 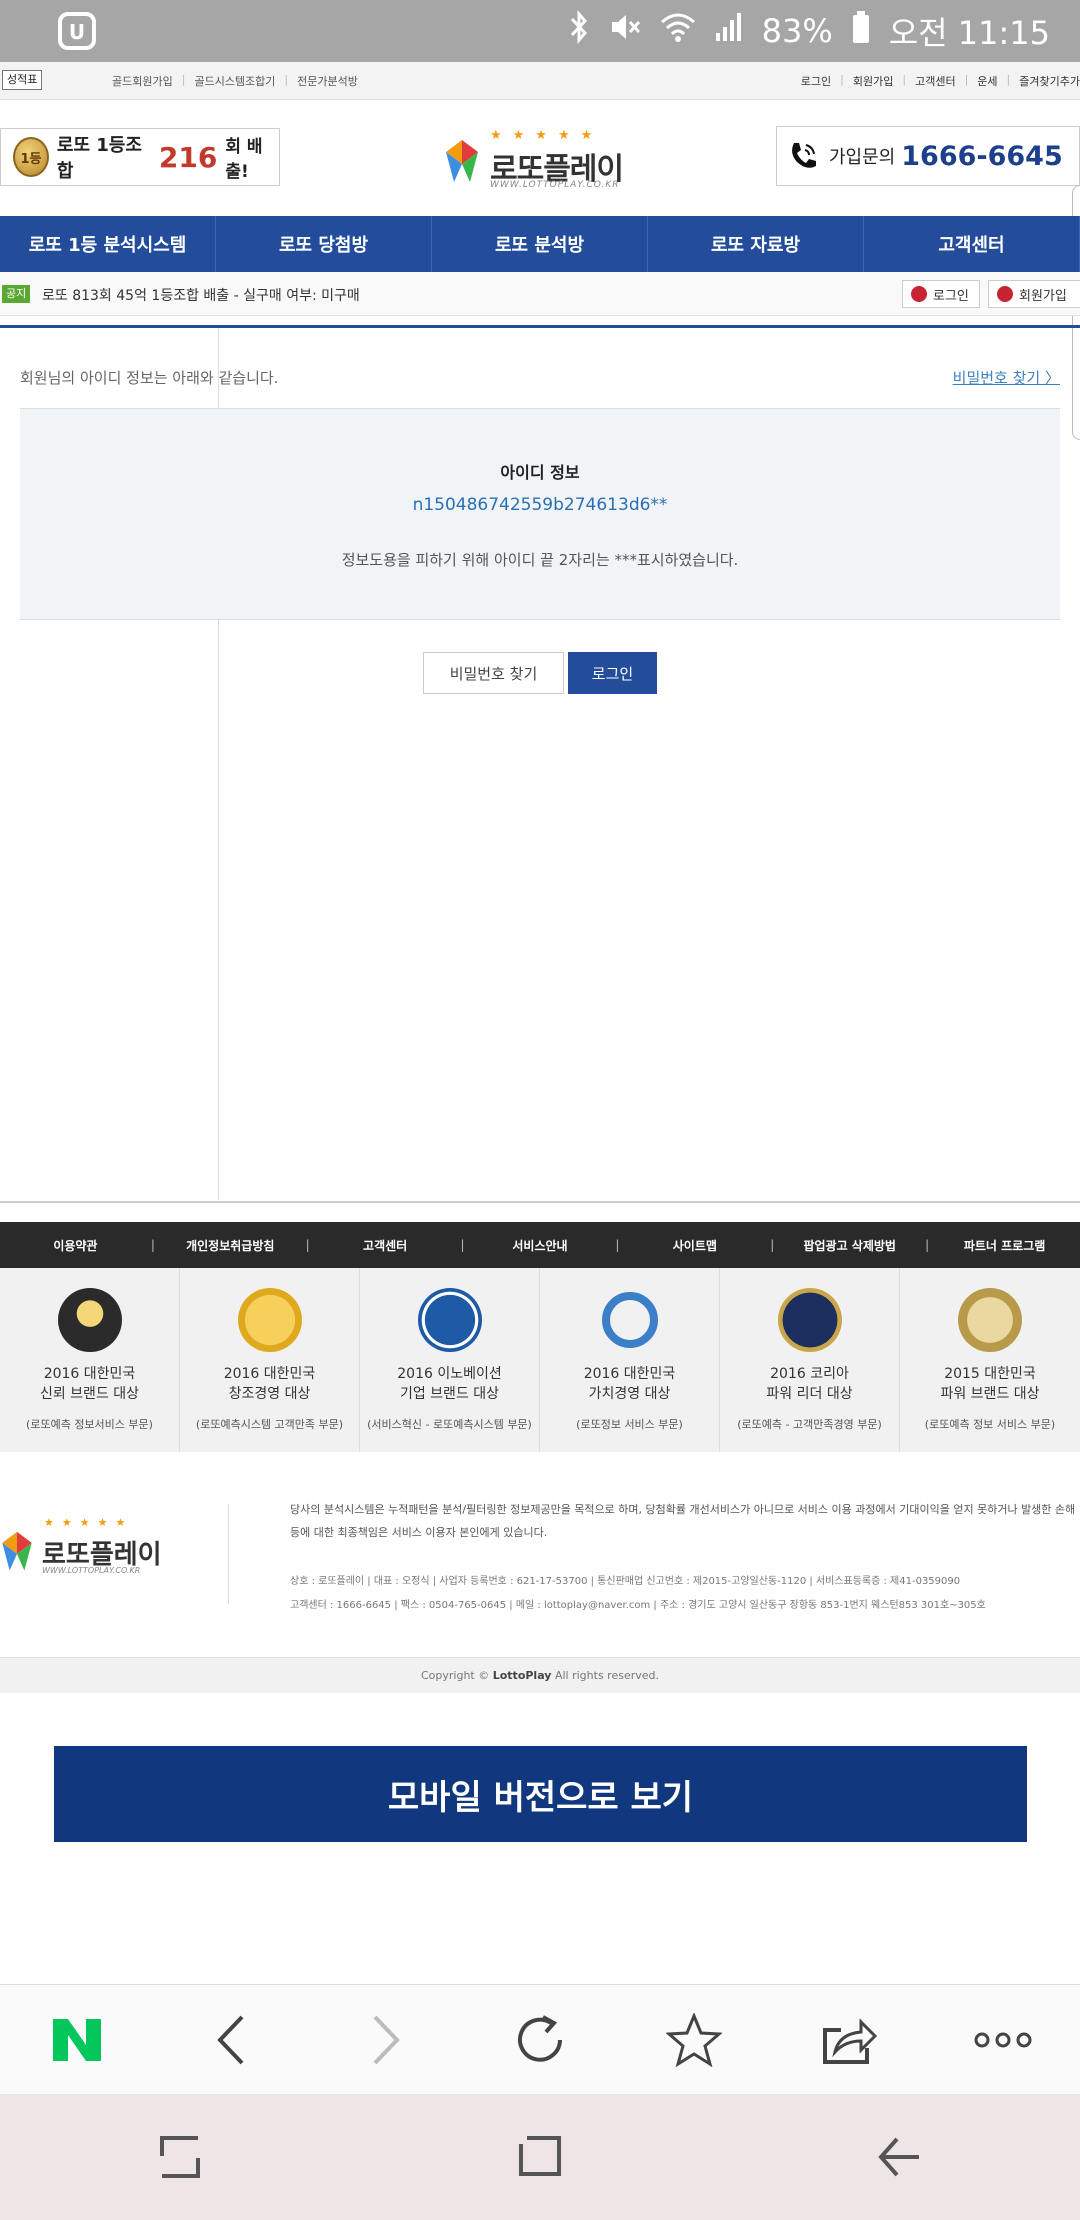 What do you see at coordinates (1004, 1245) in the screenshot?
I see `footer-link-partner: 파트너 프로그램` at bounding box center [1004, 1245].